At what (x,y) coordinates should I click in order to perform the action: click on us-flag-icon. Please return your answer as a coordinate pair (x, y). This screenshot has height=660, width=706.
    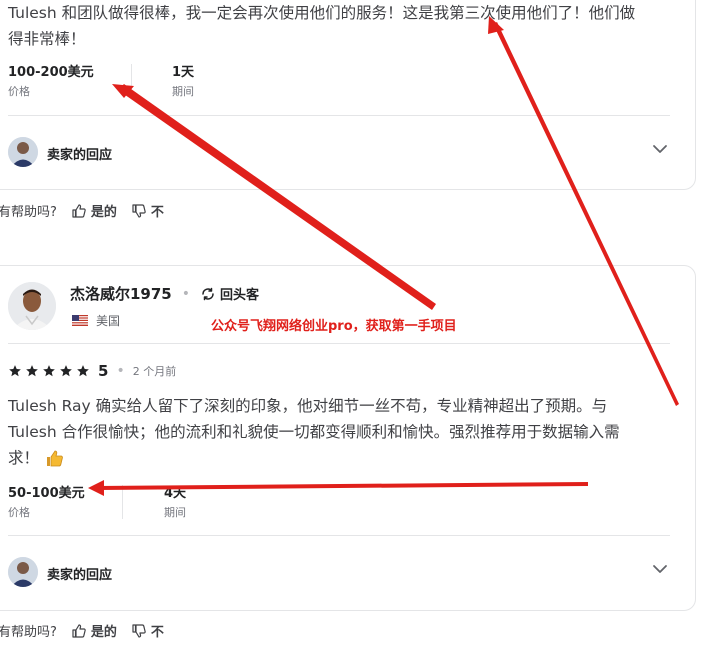
    Looking at the image, I should click on (80, 320).